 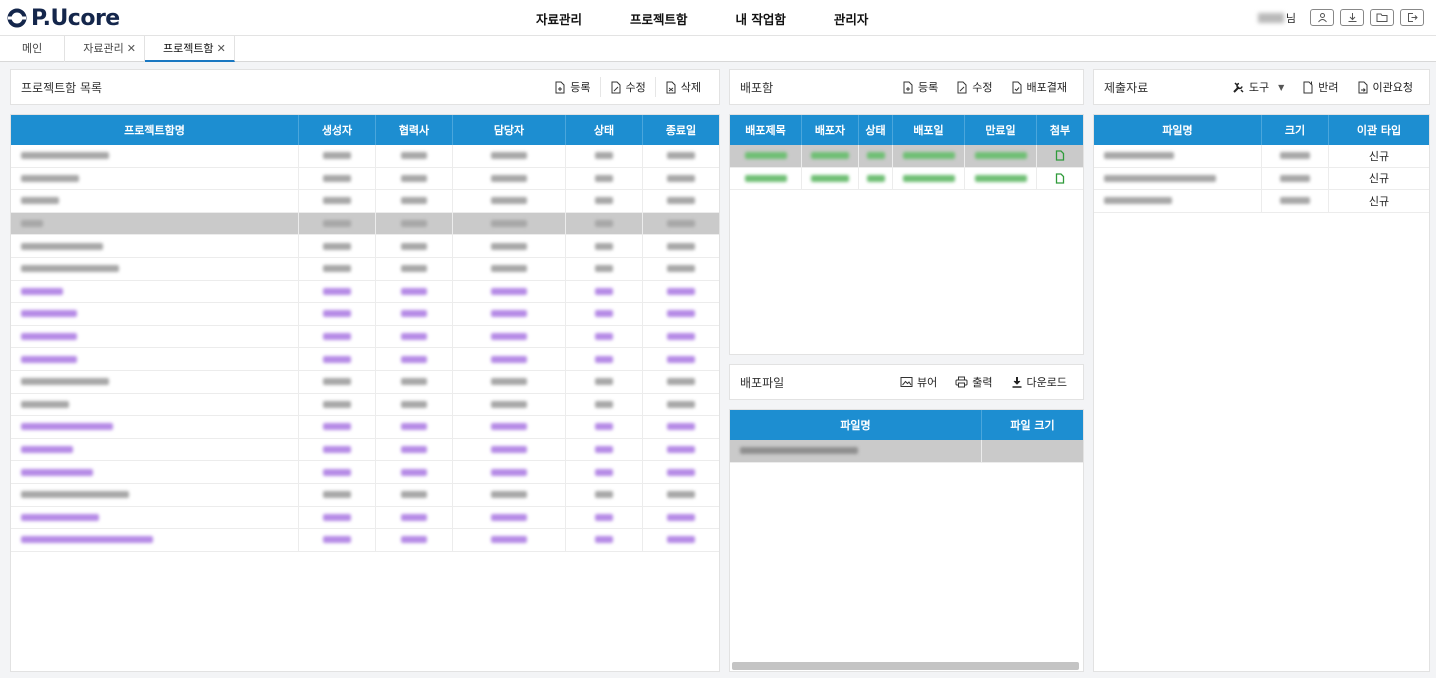 What do you see at coordinates (155, 130) in the screenshot?
I see `col-project-name: 프로젝트함명` at bounding box center [155, 130].